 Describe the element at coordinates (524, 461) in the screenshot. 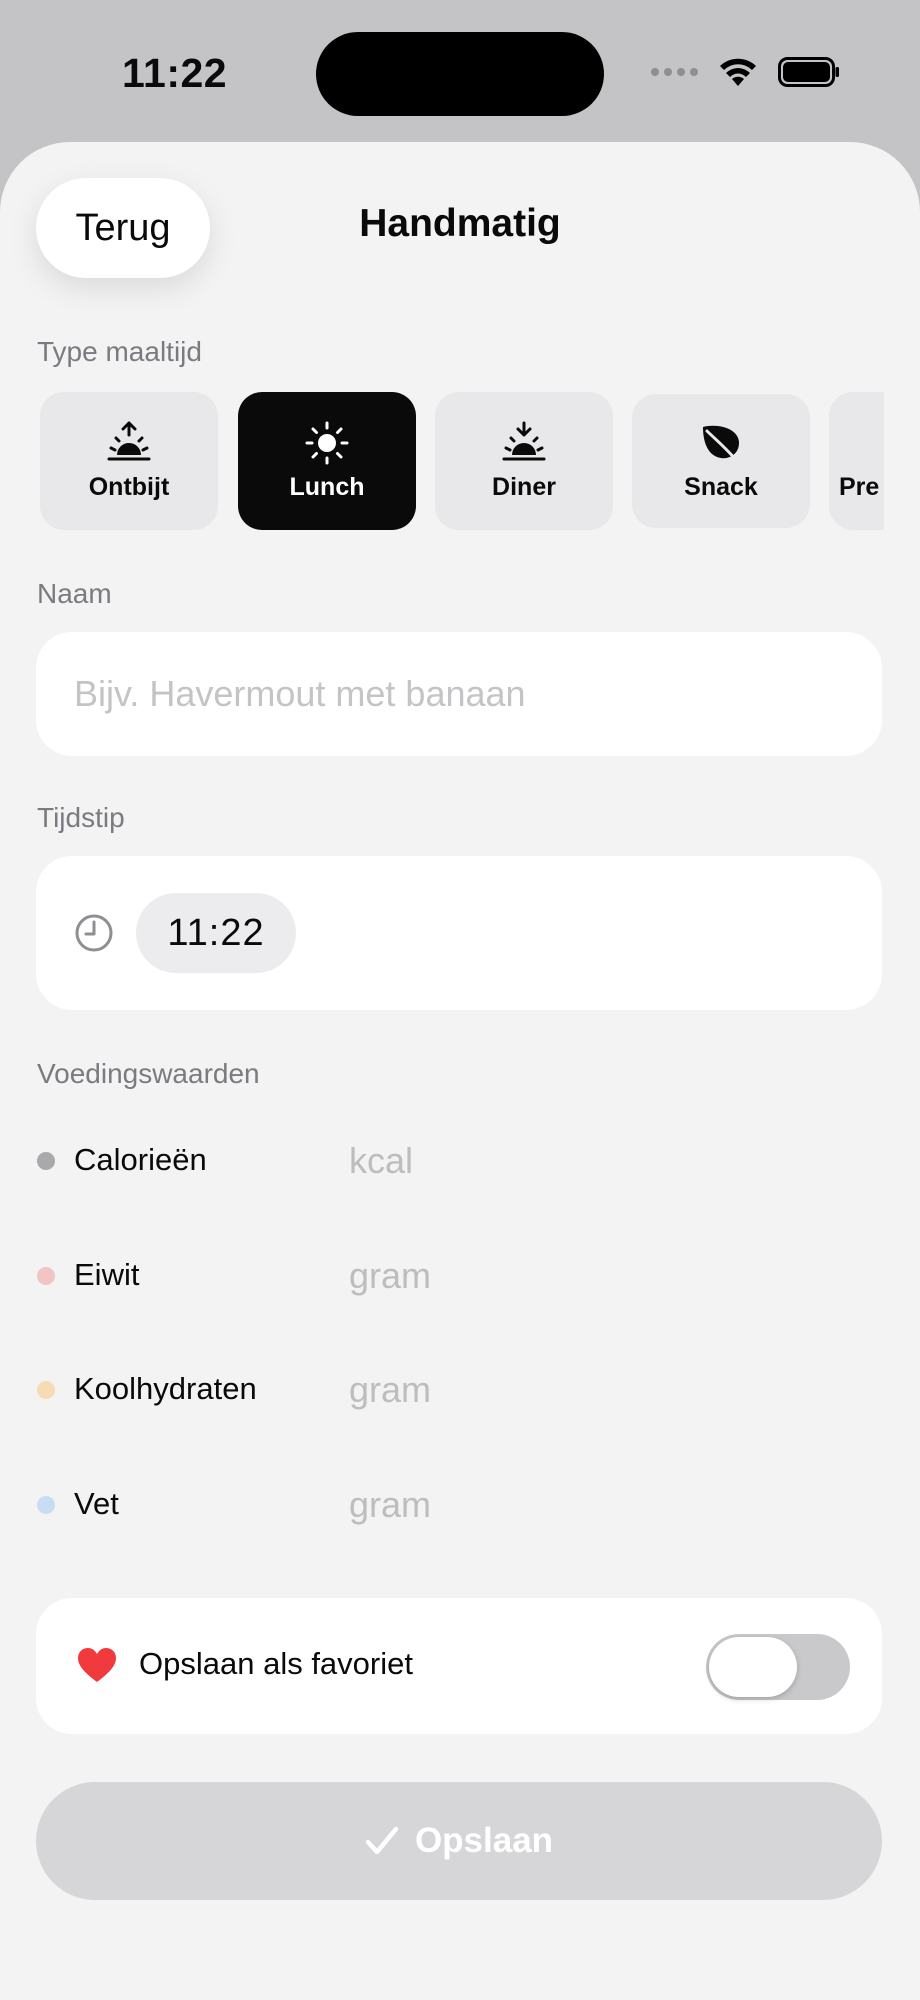

I see `meal-chip-diner: Diner` at that location.